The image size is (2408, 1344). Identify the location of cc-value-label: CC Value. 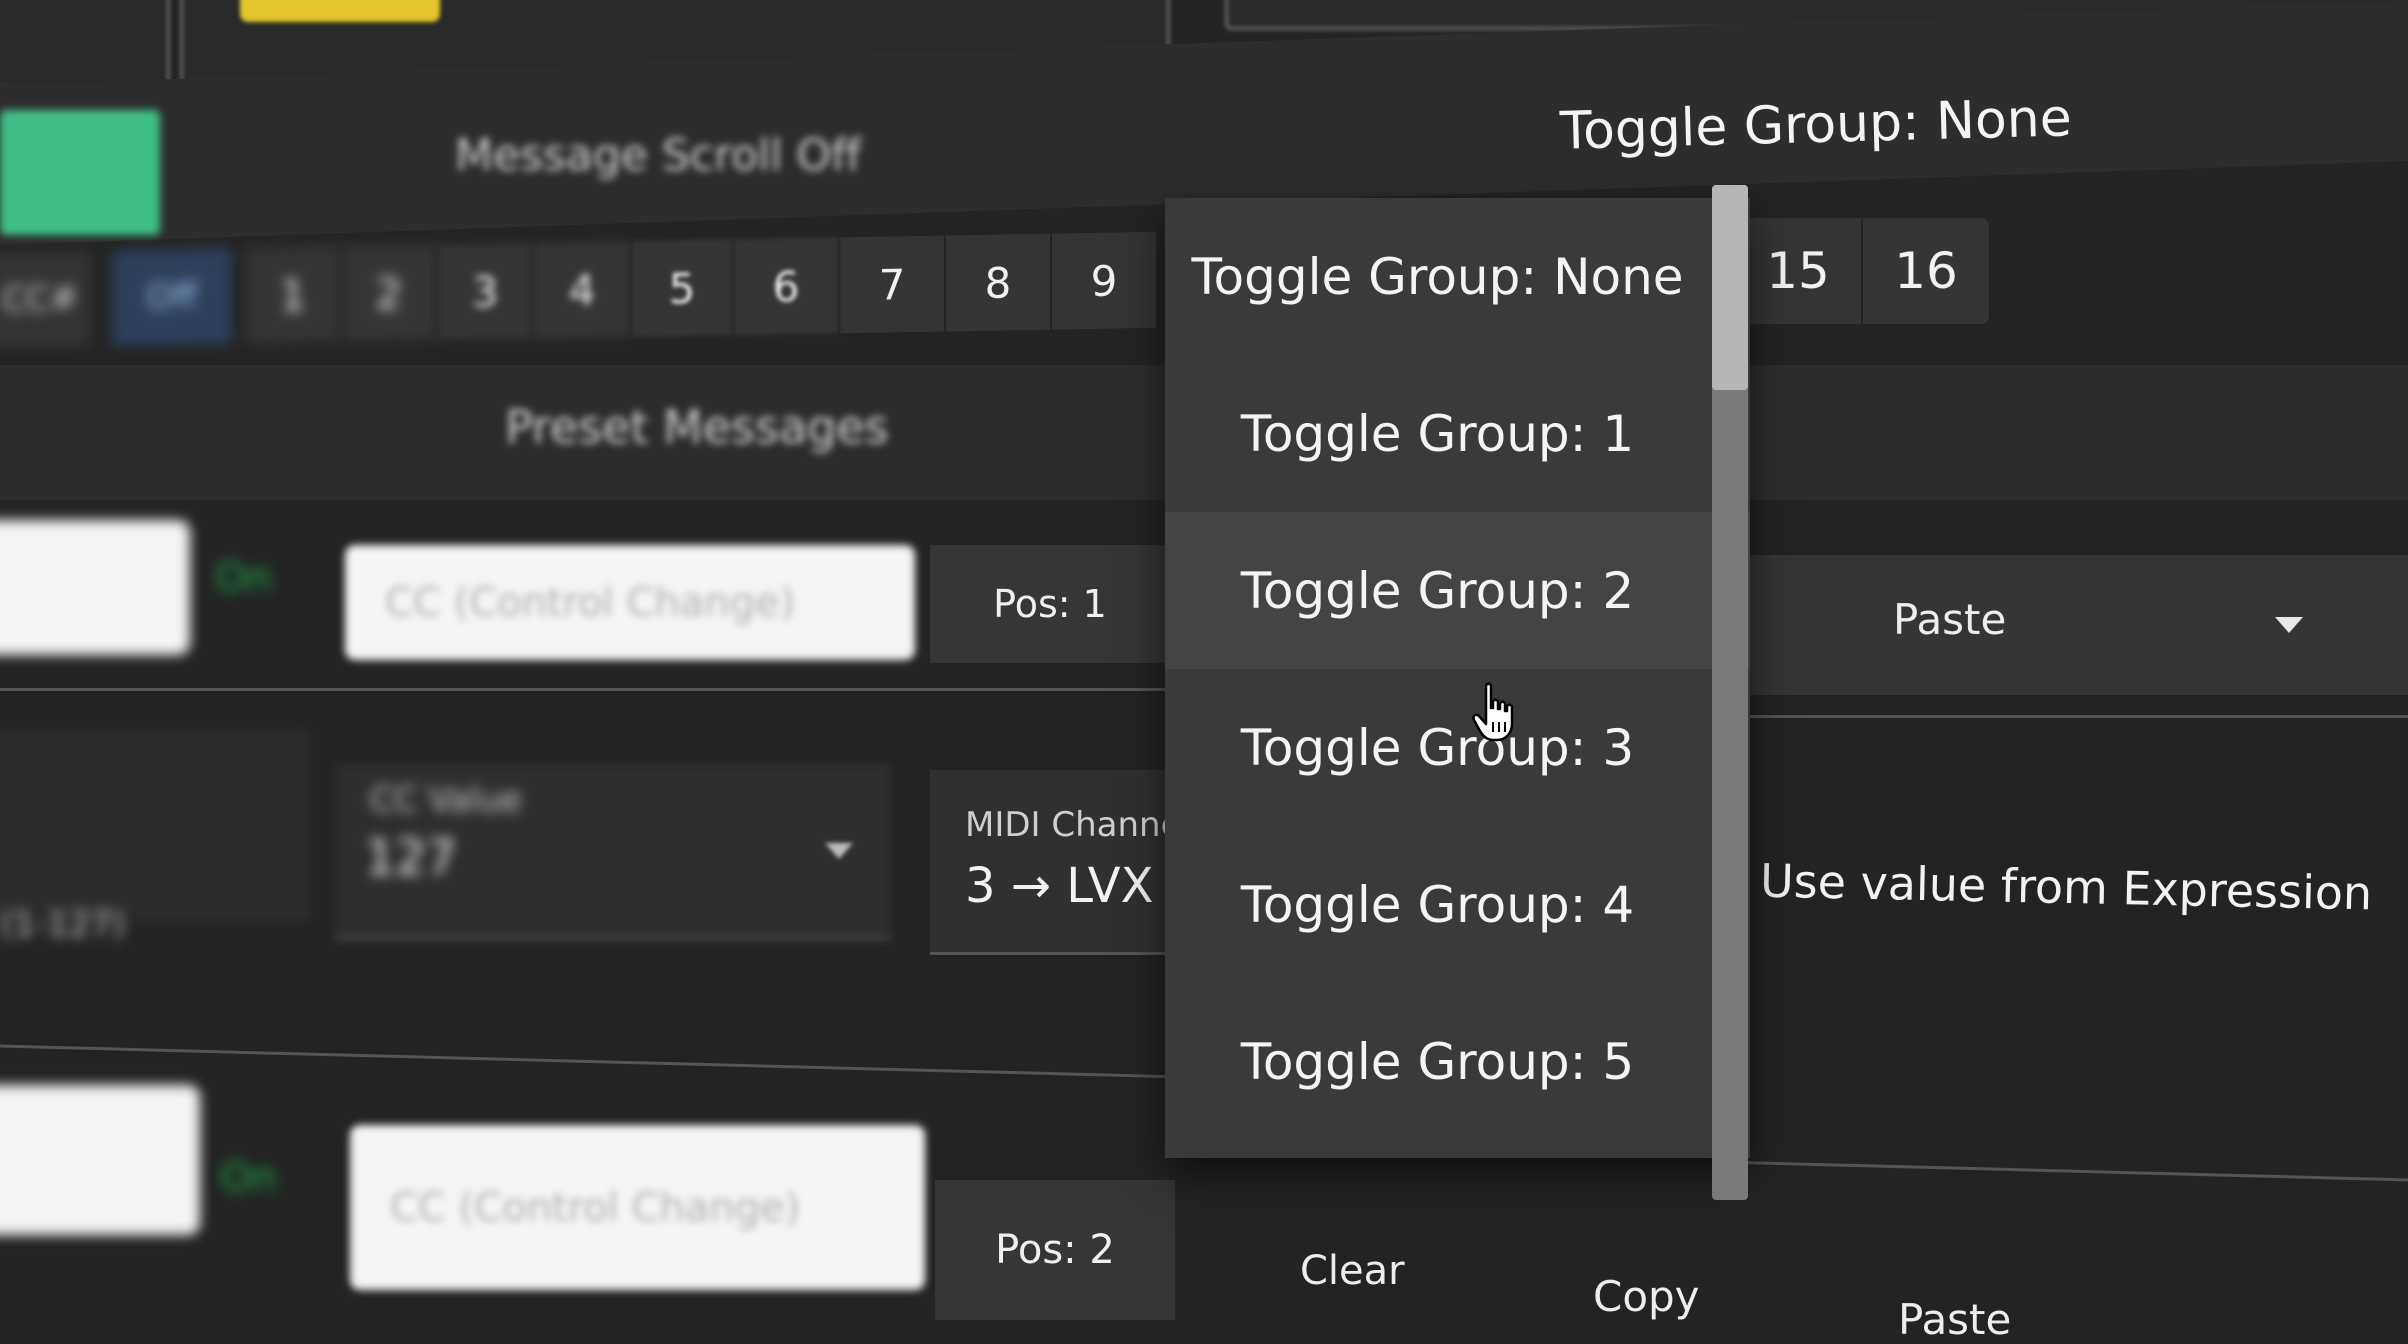
(446, 800).